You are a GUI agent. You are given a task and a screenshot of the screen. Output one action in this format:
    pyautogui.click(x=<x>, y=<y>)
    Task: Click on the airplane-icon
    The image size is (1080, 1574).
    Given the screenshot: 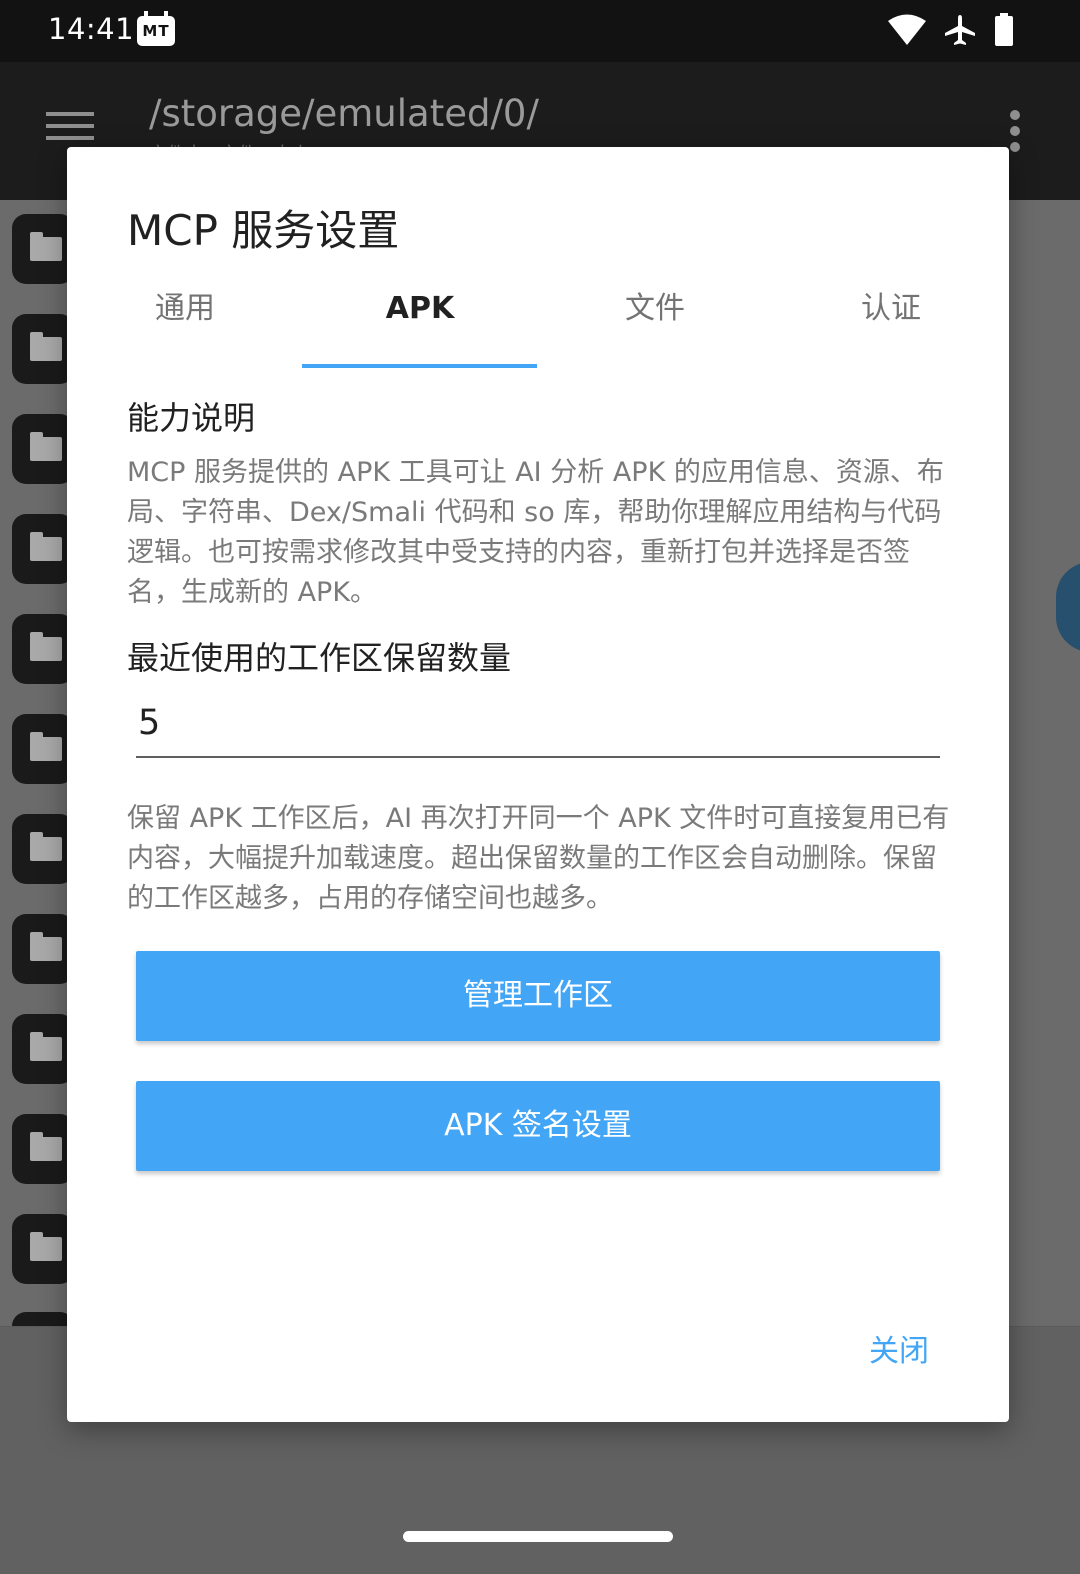 What is the action you would take?
    pyautogui.click(x=960, y=30)
    